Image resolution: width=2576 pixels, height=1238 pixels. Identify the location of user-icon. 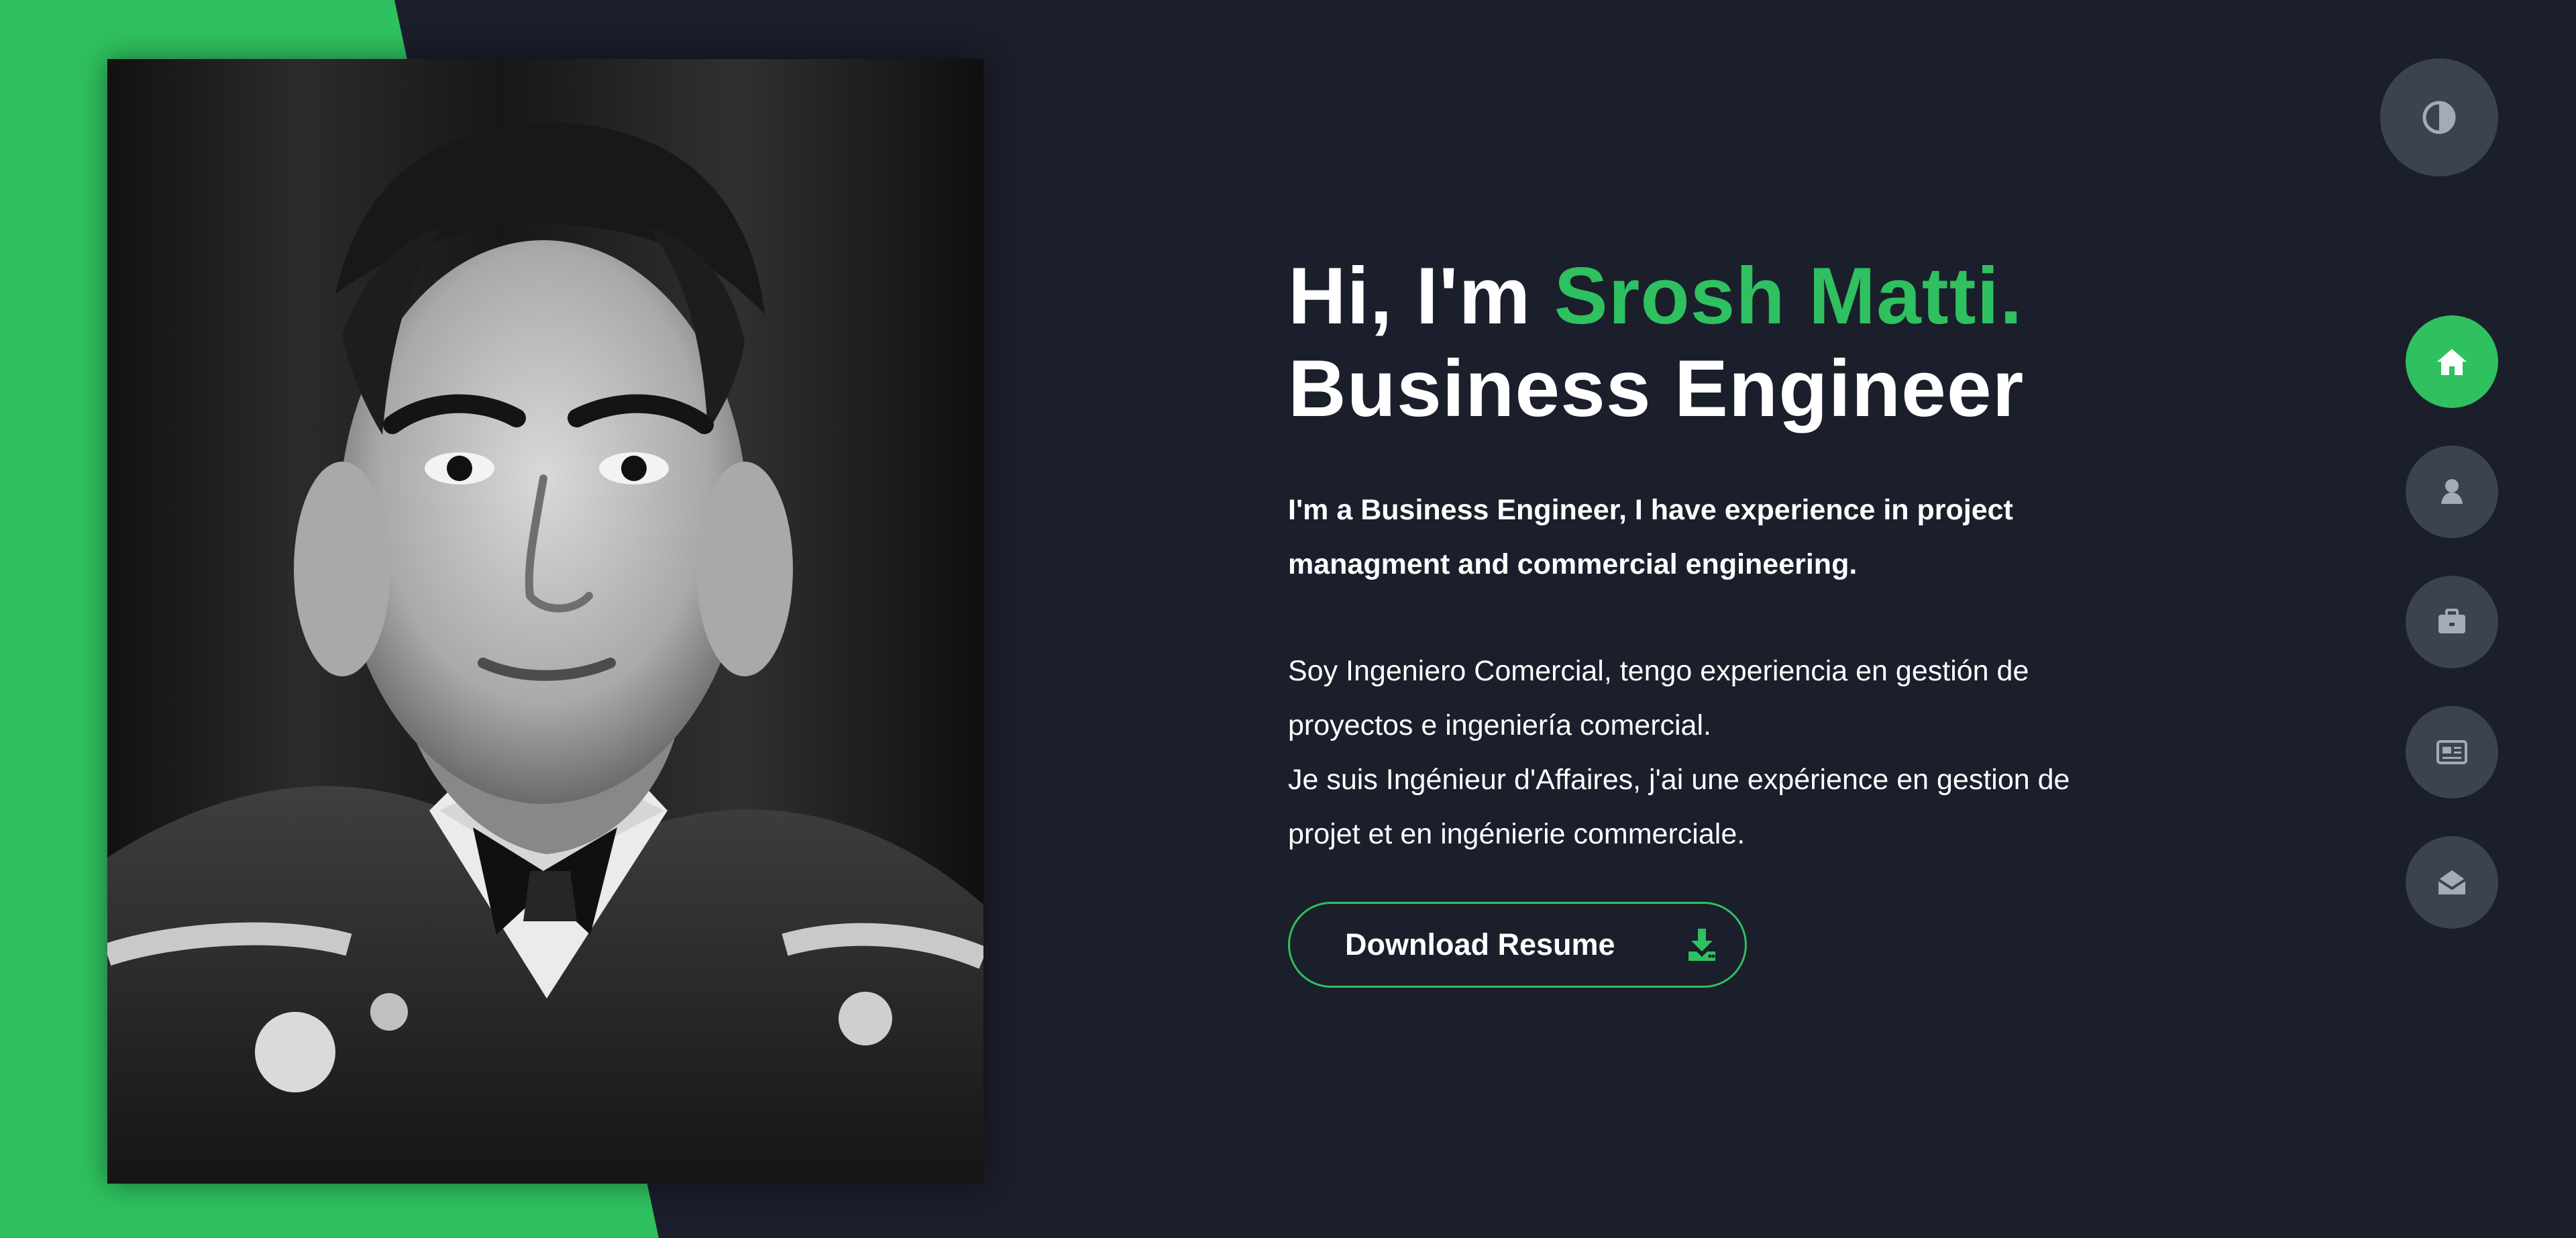
(2452, 492).